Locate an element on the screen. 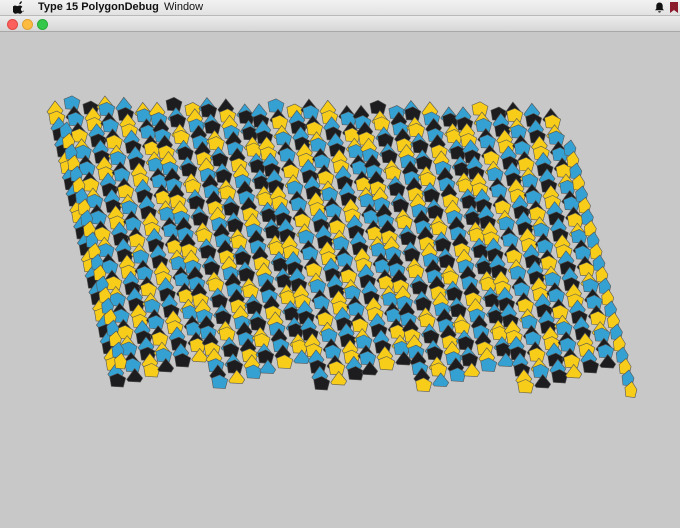 The image size is (680, 528). window-menu: Window is located at coordinates (183, 7).